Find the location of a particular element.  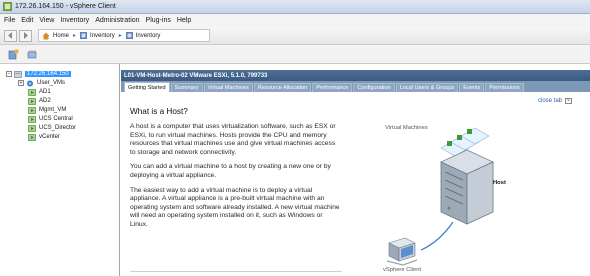

add-host-icon is located at coordinates (13, 54).